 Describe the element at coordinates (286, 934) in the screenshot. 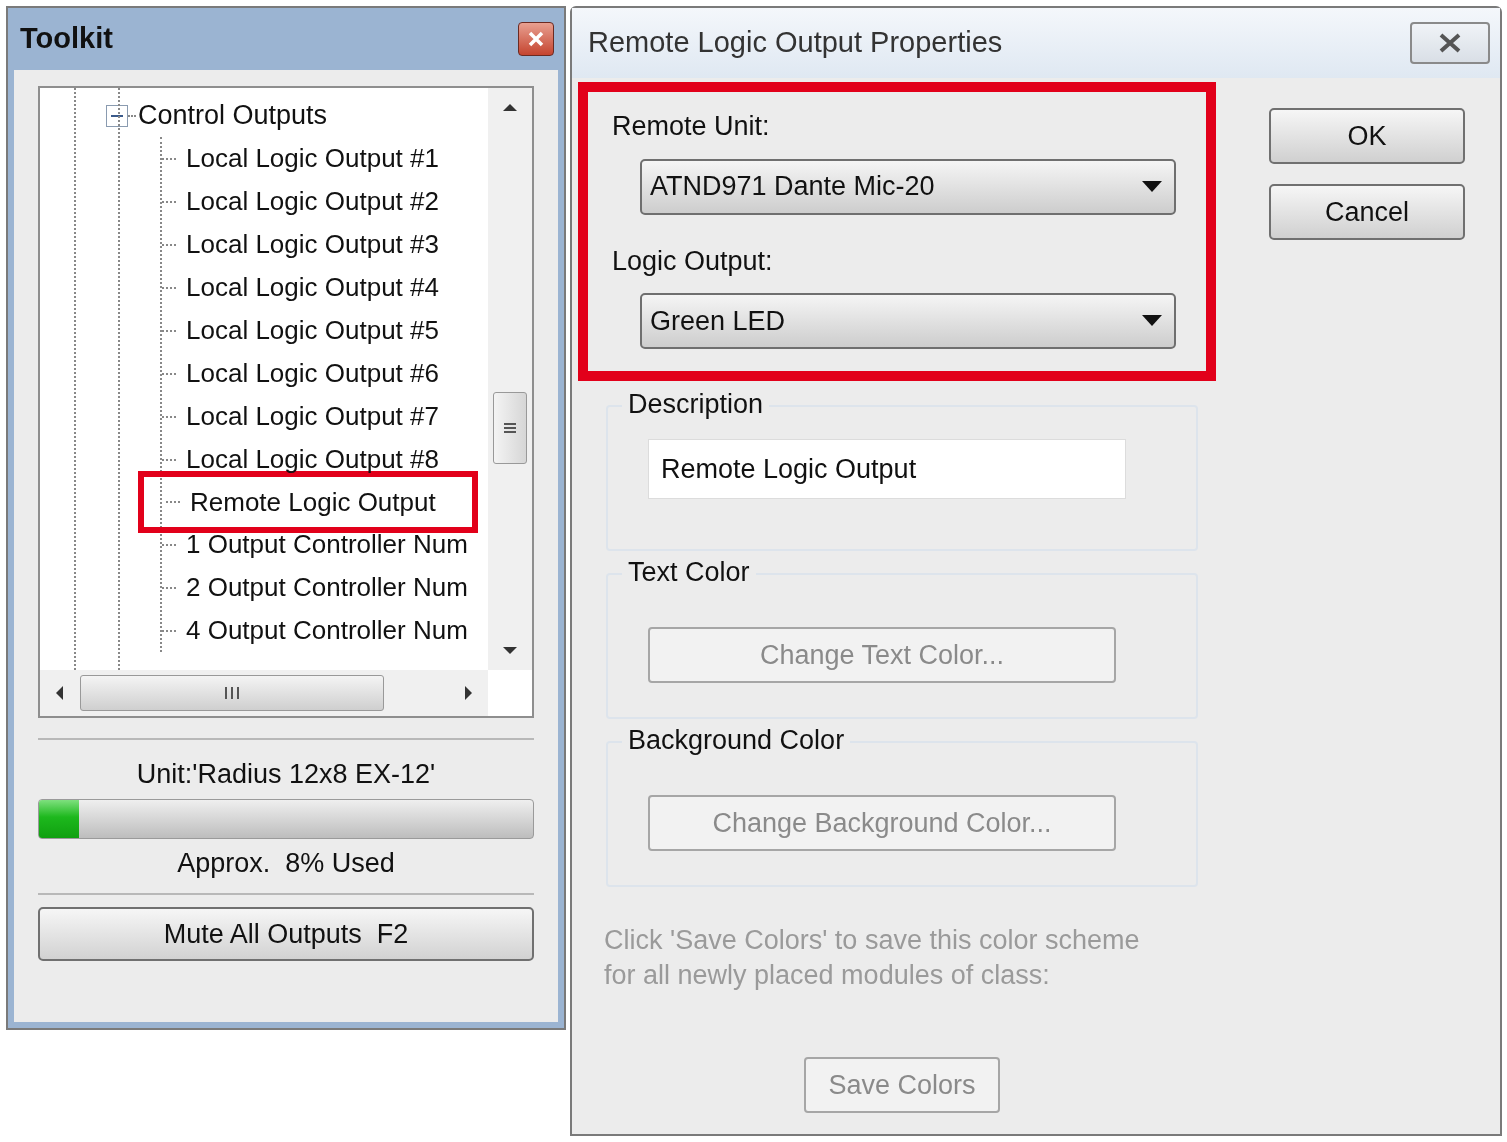

I see `mute-all-button: Mute All Outputs F2` at that location.